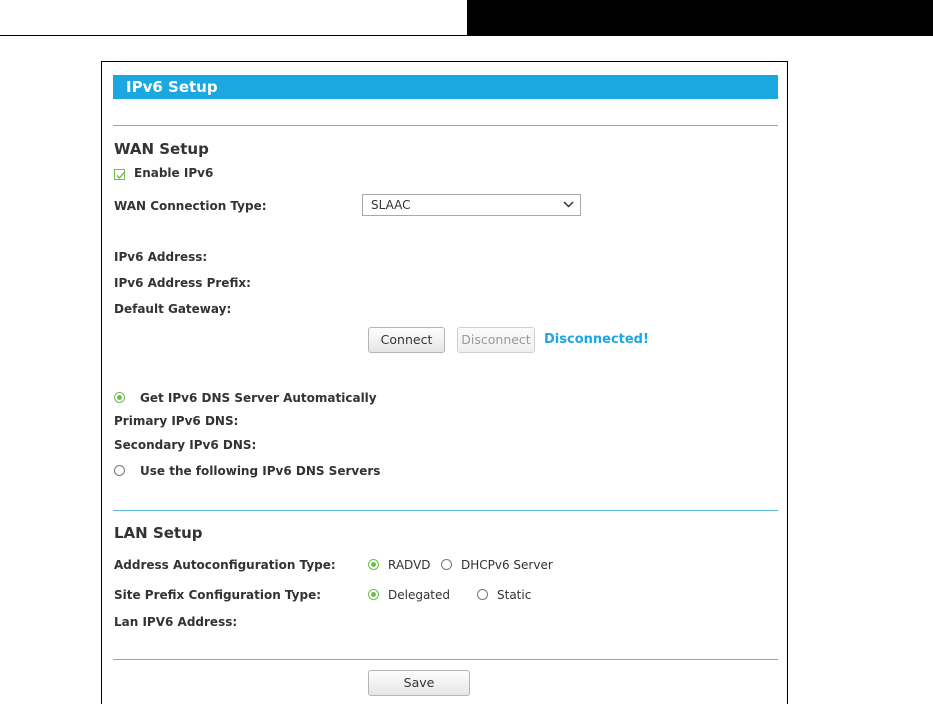 This screenshot has height=704, width=933. What do you see at coordinates (496, 340) in the screenshot?
I see `disconnect-button: Disconnect` at bounding box center [496, 340].